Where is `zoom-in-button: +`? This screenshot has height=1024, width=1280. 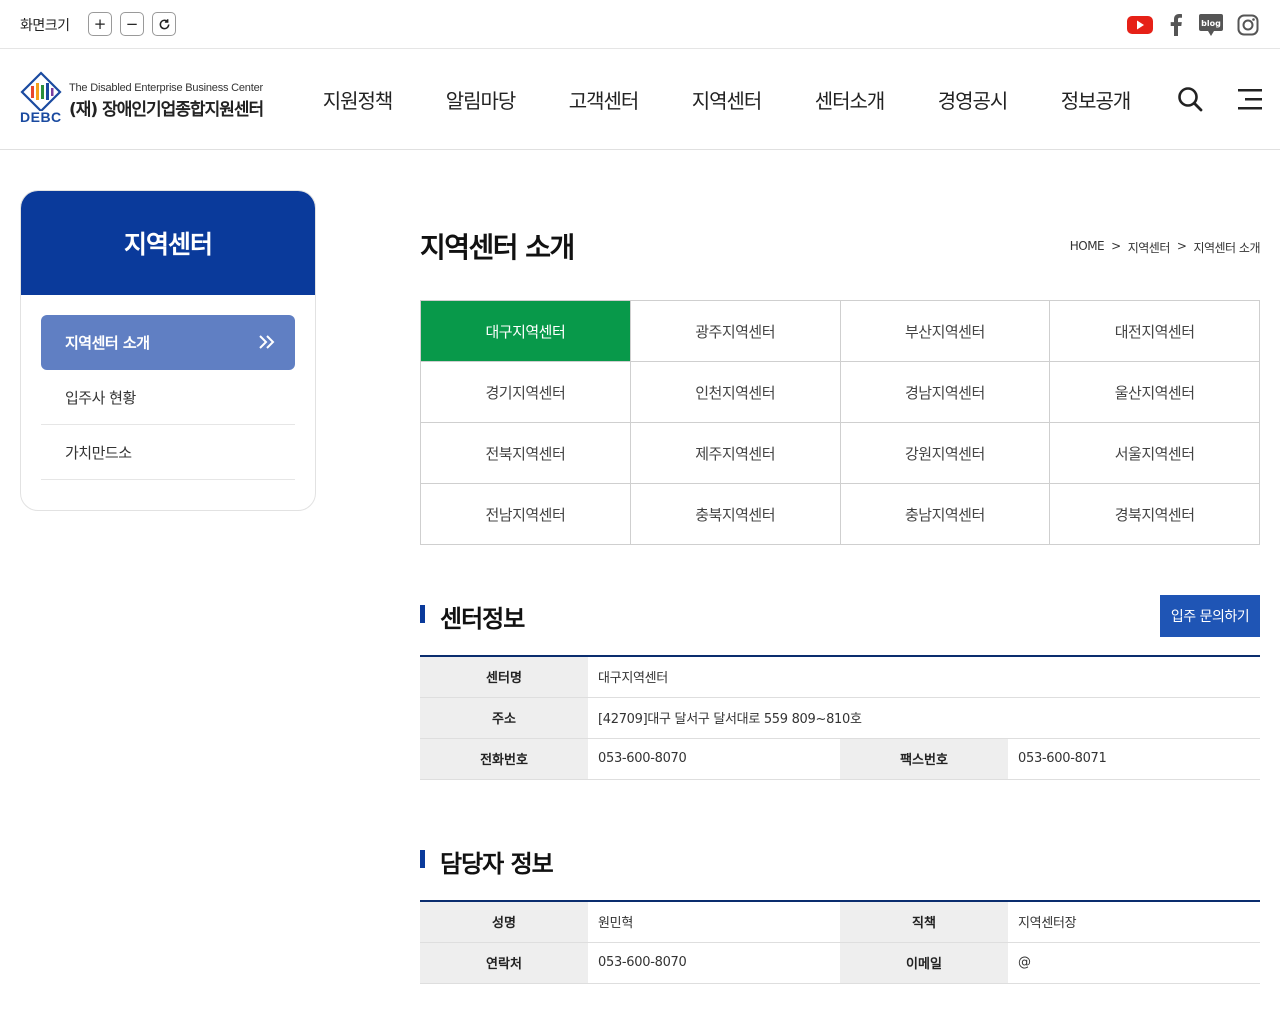
zoom-in-button: + is located at coordinates (100, 24).